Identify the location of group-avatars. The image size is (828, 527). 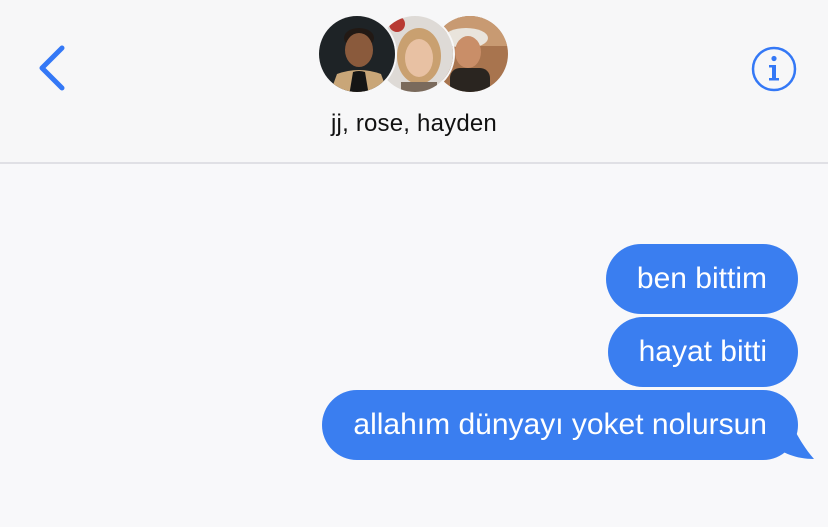
(414, 55).